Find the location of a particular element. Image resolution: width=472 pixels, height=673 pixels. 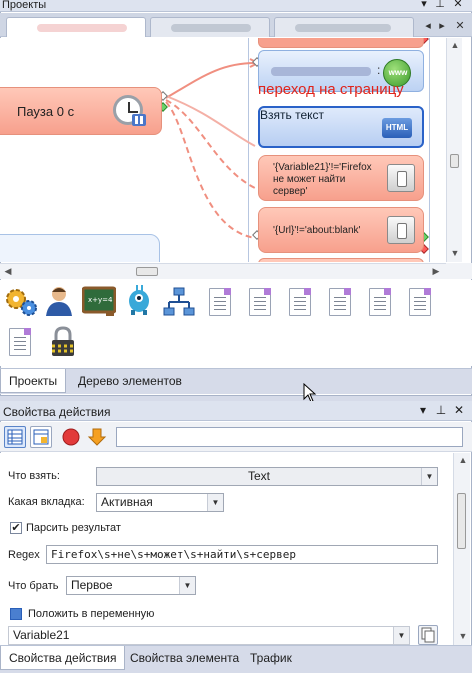

copy-button is located at coordinates (428, 635).